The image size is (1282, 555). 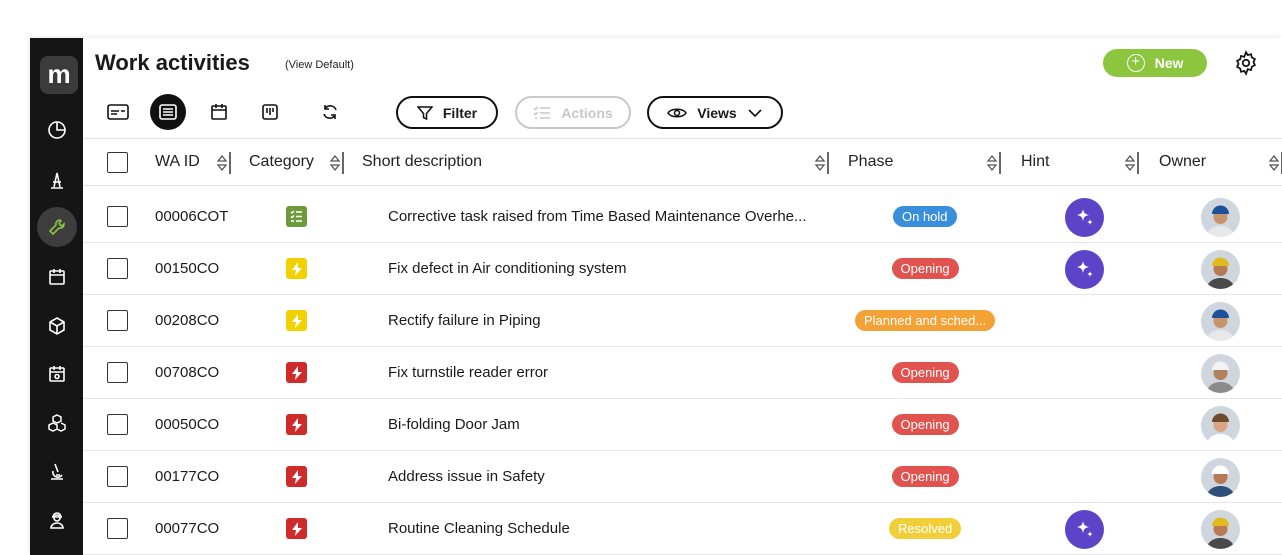 I want to click on short-description: Routine Cleaning Schedule, so click(x=479, y=528).